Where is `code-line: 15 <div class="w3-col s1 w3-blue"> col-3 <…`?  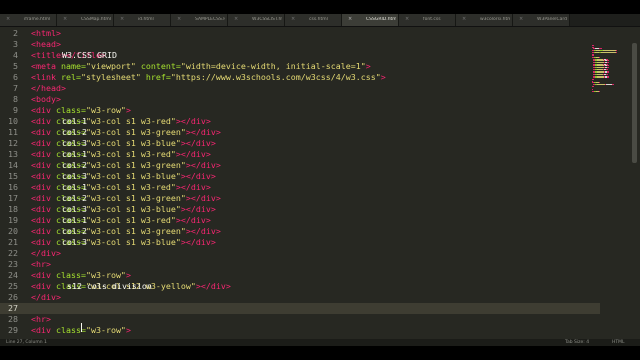 code-line: 15 <div class="w3-col s1 w3-blue"> col-3 <… is located at coordinates (300, 176).